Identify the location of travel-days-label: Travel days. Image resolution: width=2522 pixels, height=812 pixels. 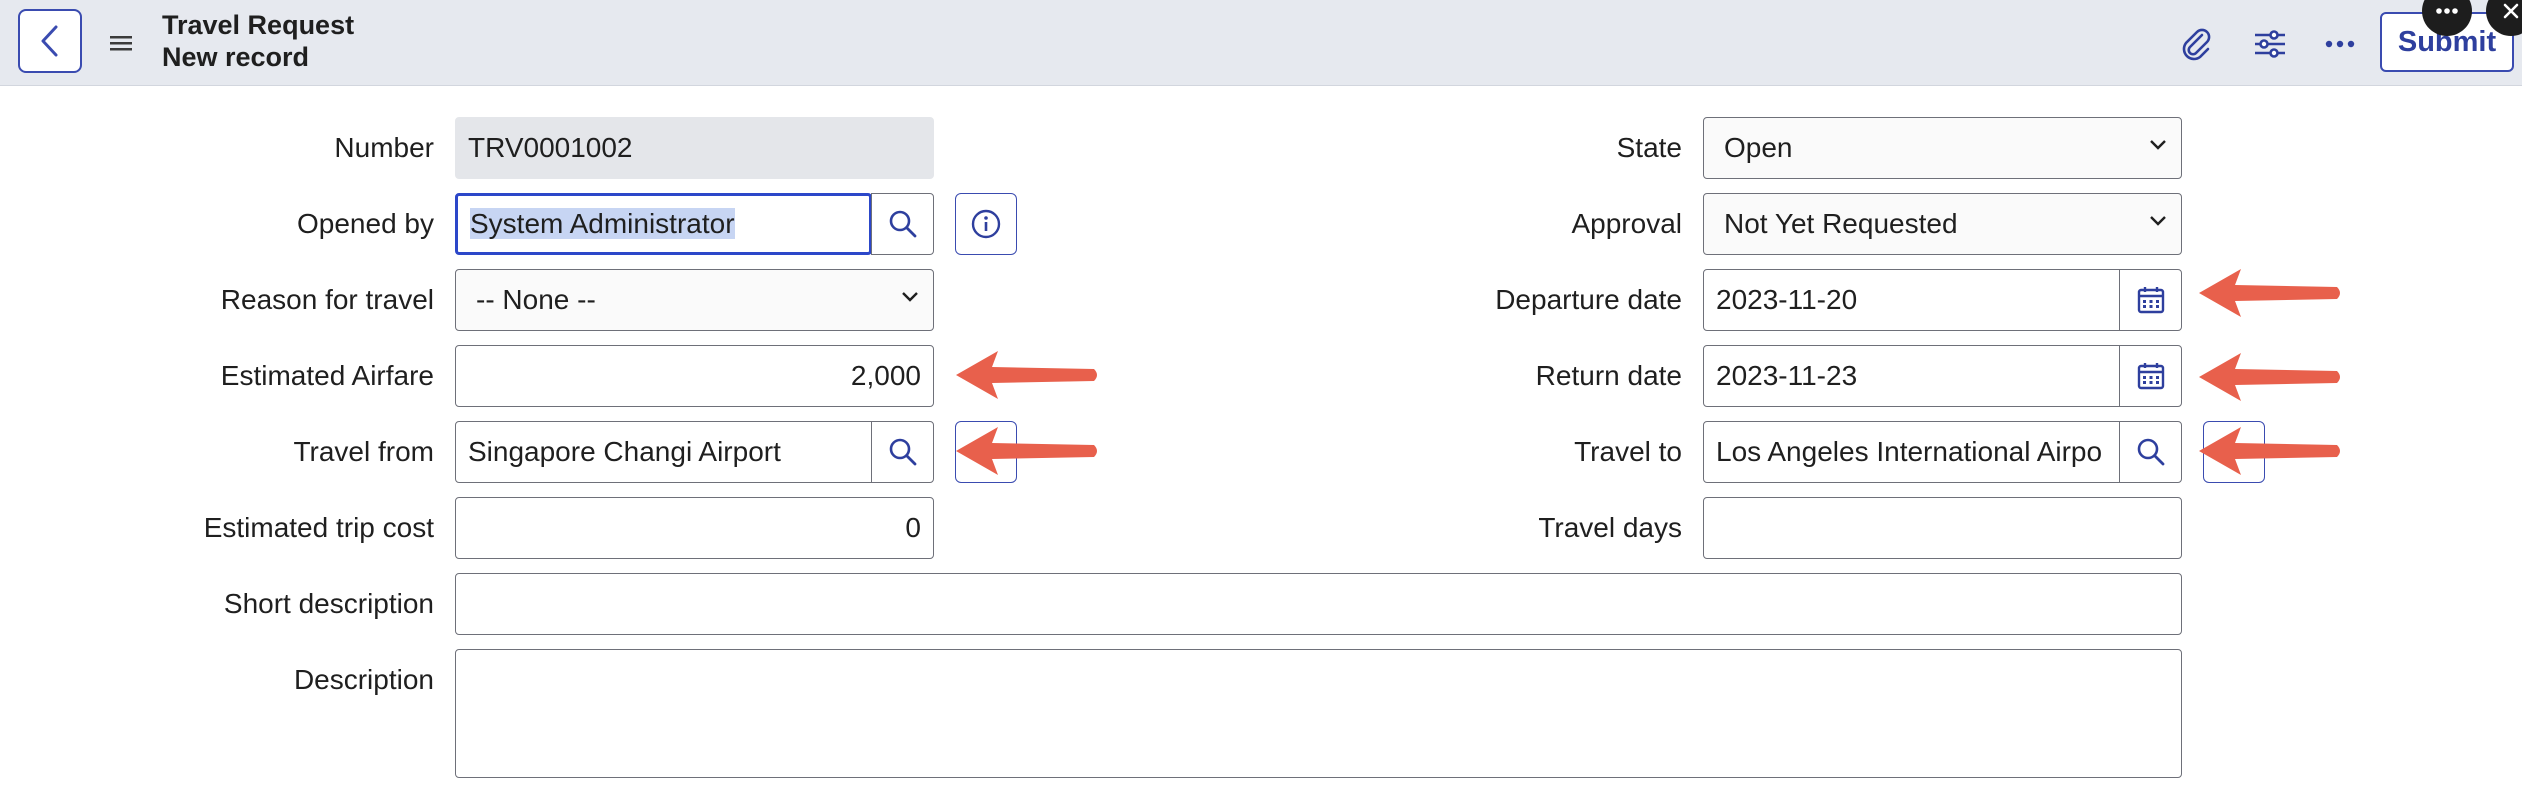
(1610, 527).